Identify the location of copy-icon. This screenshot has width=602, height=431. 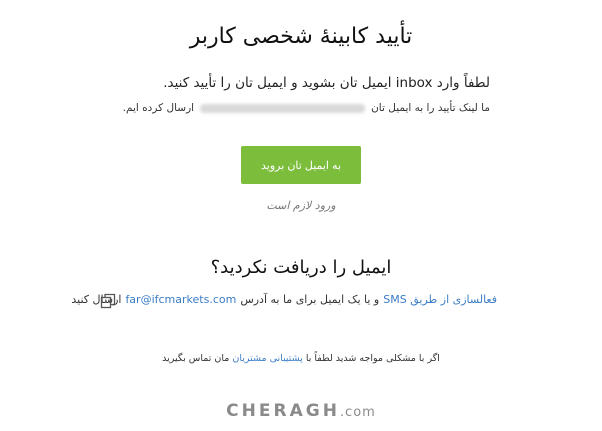
(108, 301).